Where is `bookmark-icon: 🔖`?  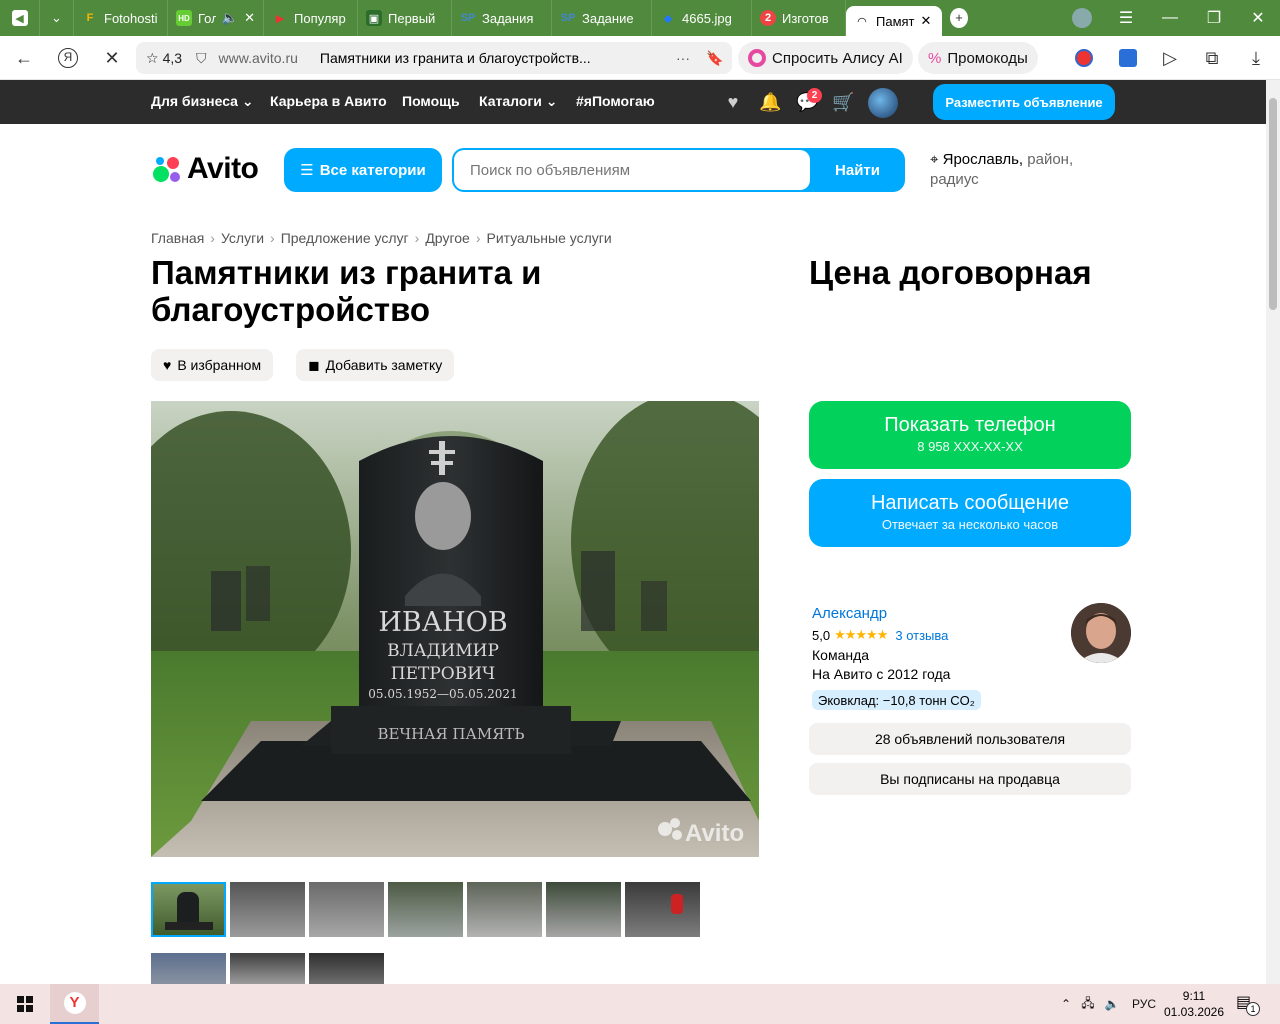
bookmark-icon: 🔖 is located at coordinates (714, 58).